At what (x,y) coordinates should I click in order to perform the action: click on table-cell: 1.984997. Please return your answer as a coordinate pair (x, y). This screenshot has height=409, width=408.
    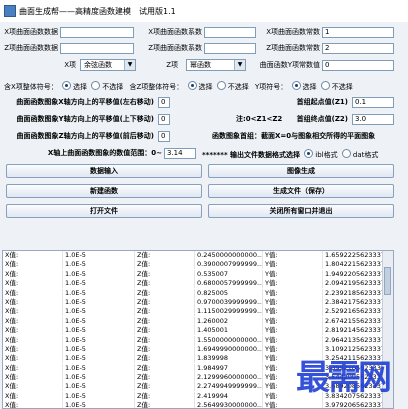
    Looking at the image, I should click on (229, 368).